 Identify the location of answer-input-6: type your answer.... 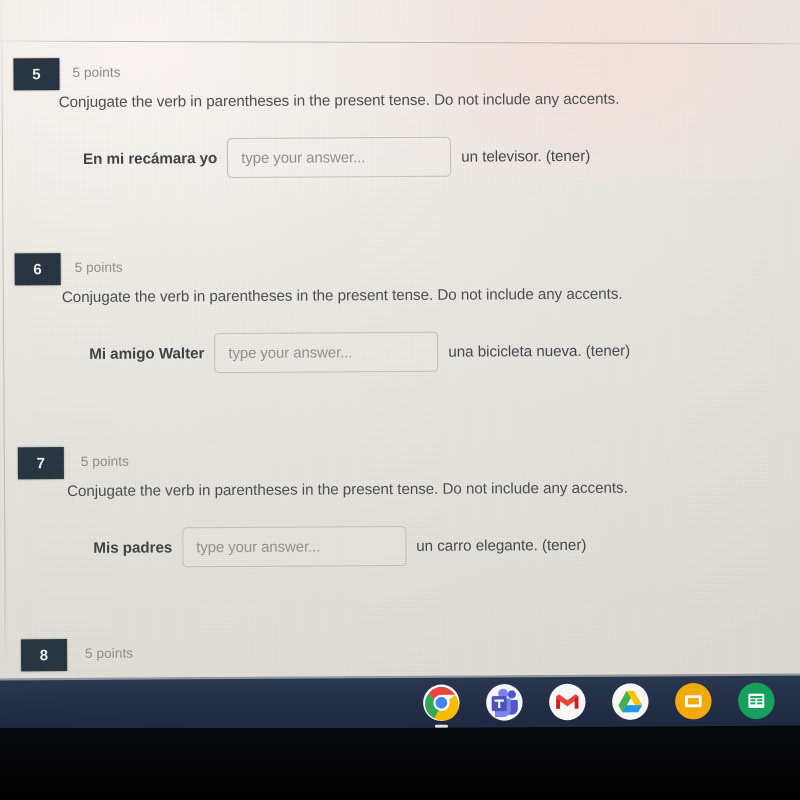
(326, 352).